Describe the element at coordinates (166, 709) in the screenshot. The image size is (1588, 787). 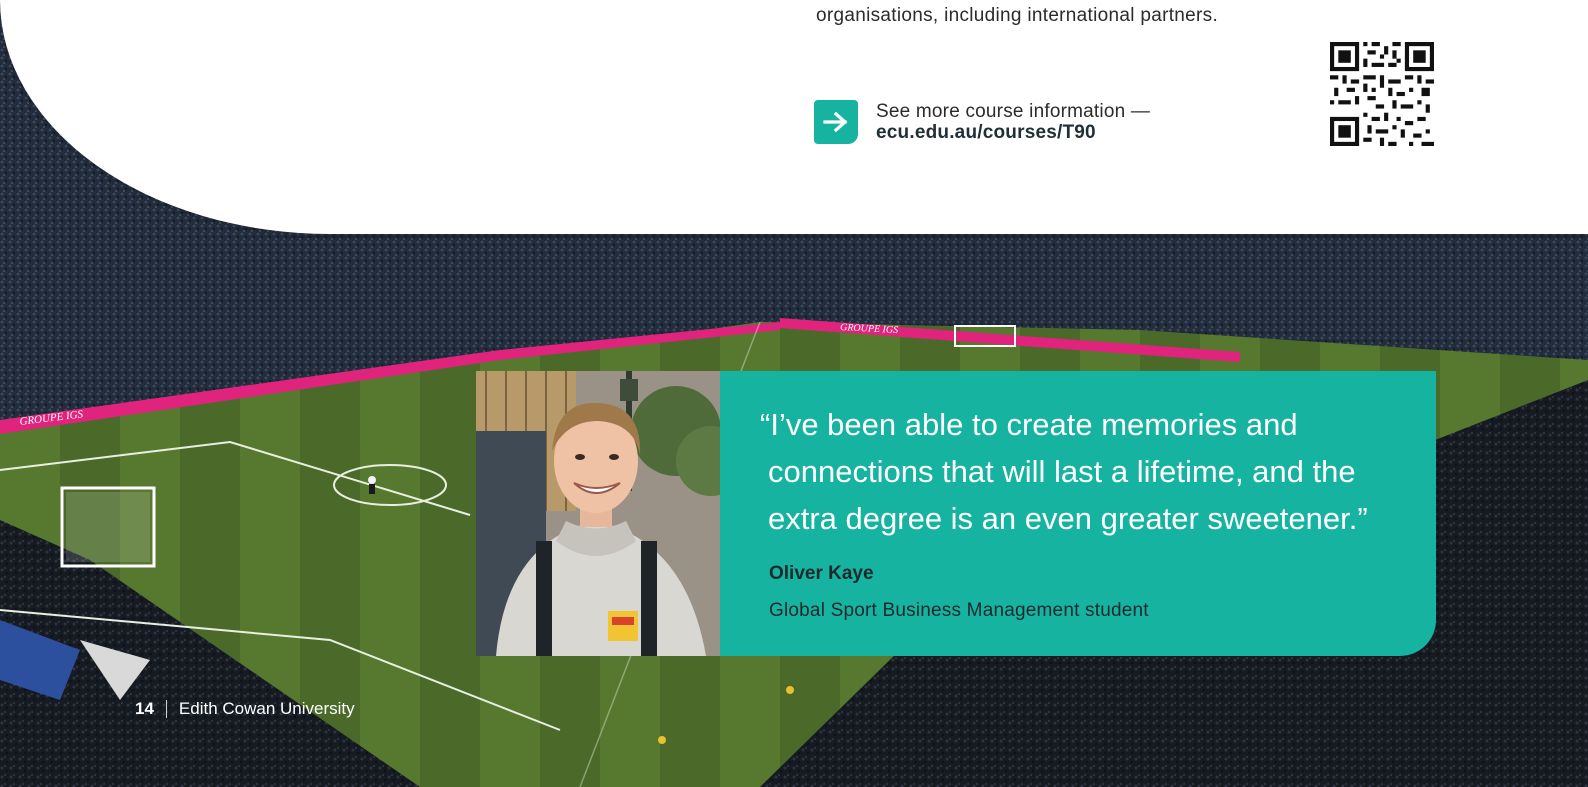
I see `footer-divider` at that location.